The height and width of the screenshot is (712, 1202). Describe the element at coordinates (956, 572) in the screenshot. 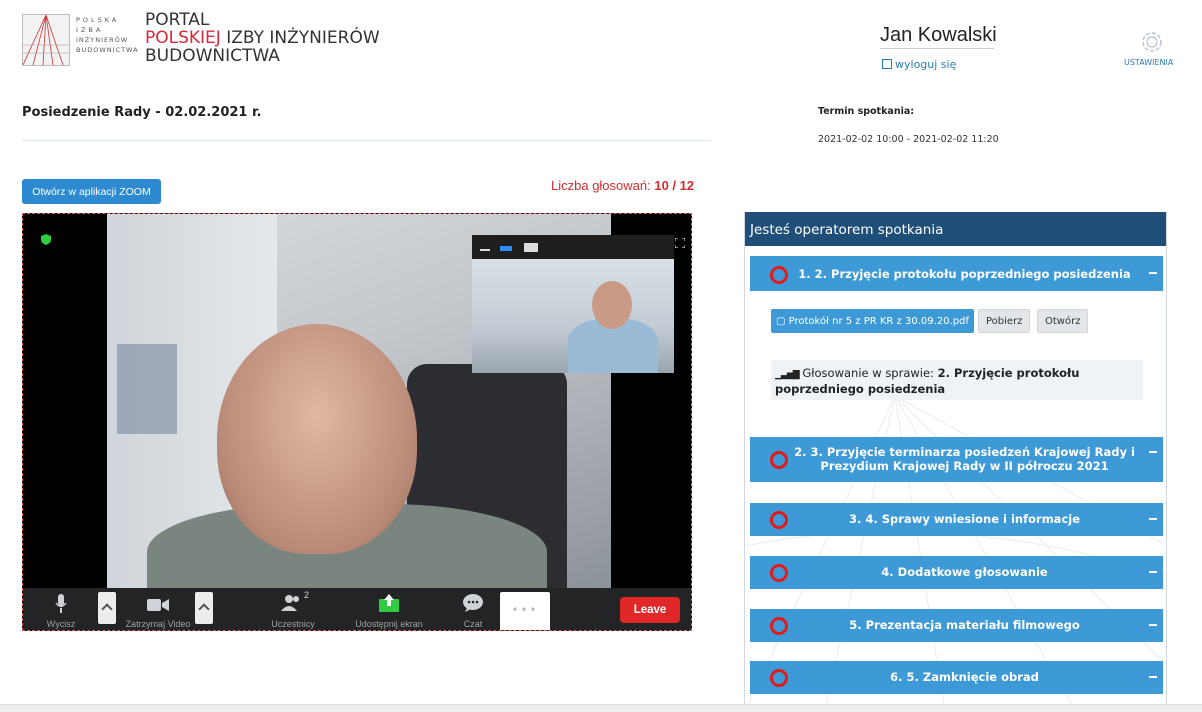

I see `agenda-item-4: 4. Dodatkowe głosowanie` at that location.